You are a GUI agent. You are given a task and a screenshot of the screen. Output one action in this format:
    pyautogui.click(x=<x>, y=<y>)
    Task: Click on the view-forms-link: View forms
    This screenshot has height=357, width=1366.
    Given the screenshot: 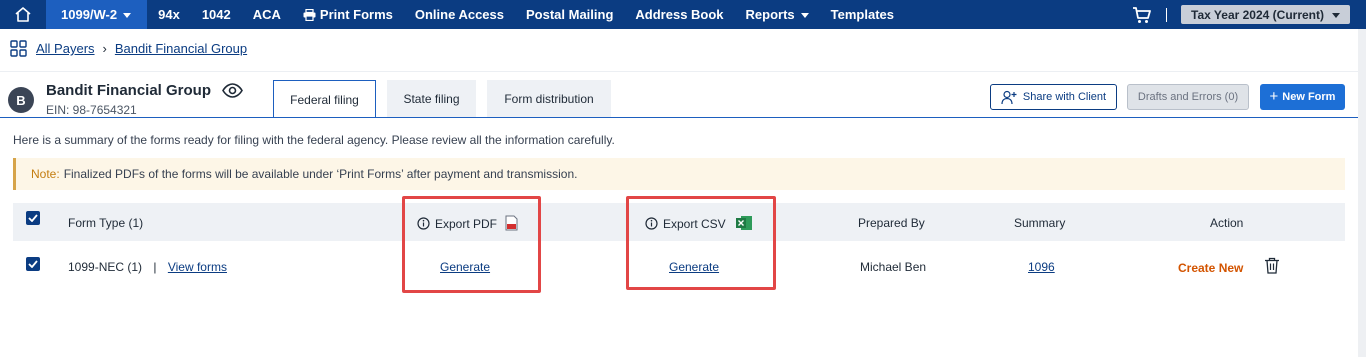 What is the action you would take?
    pyautogui.click(x=197, y=267)
    